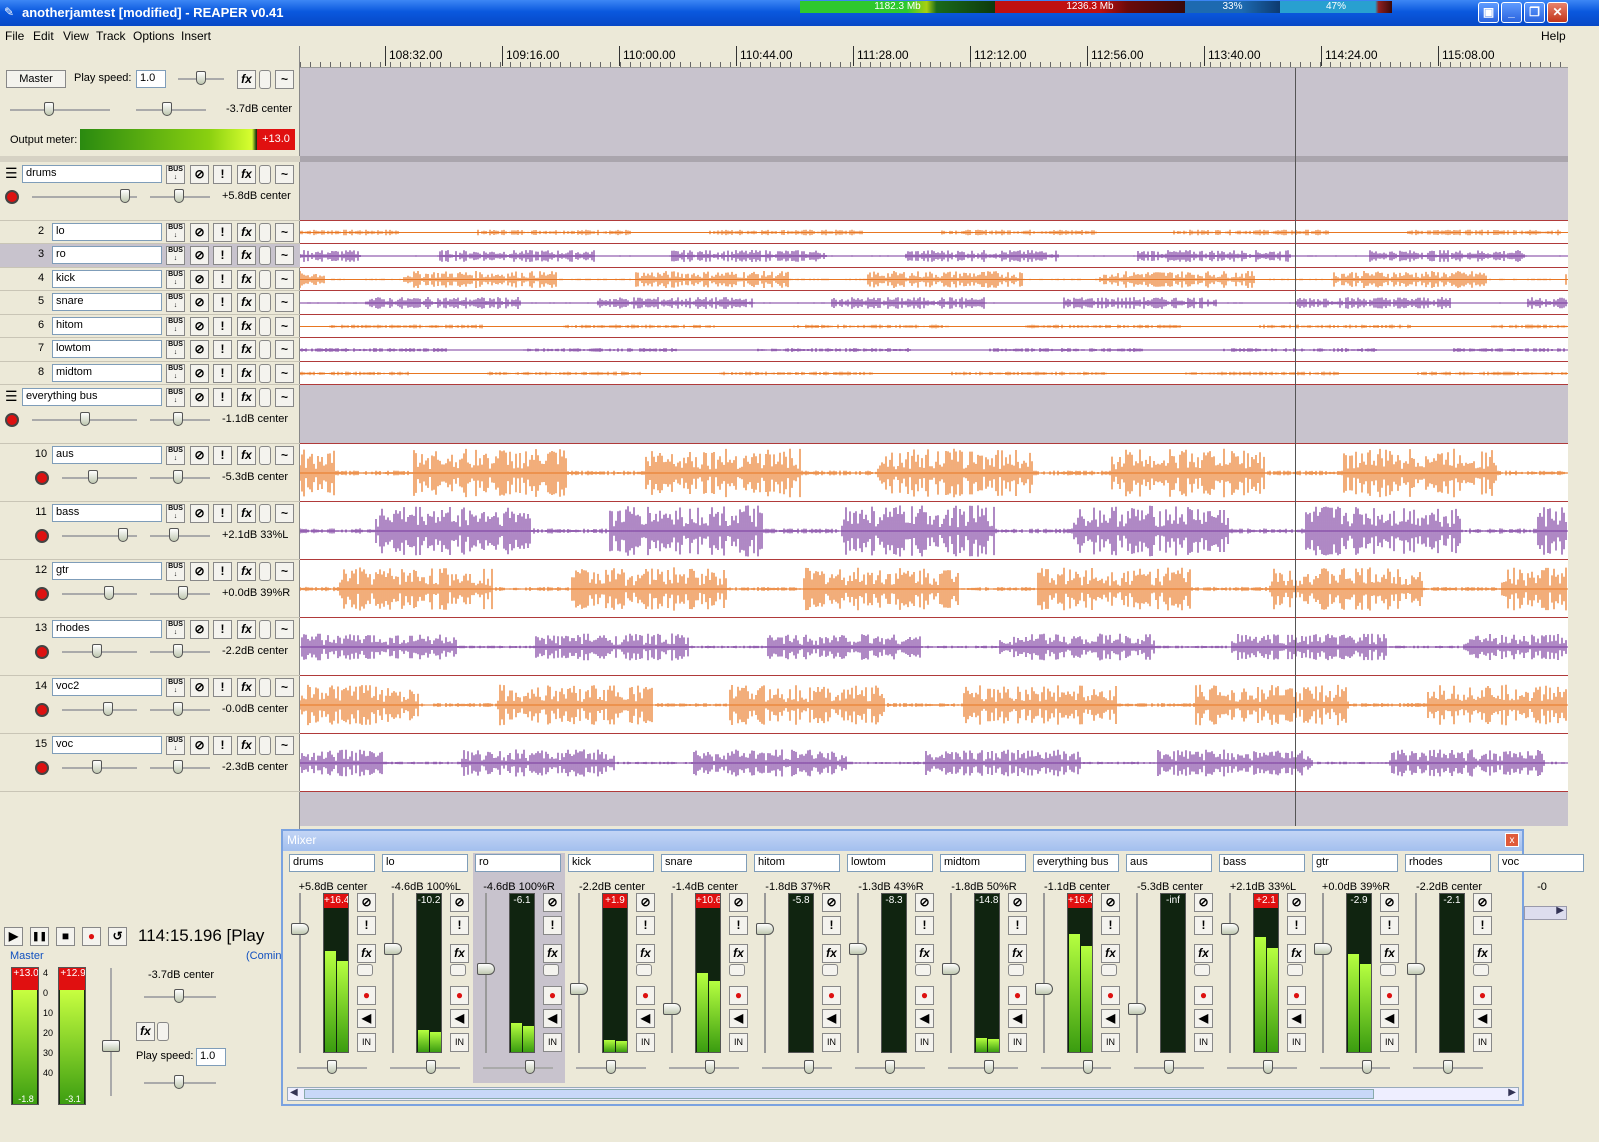  Describe the element at coordinates (42, 536) in the screenshot. I see `record-arm-button` at that location.